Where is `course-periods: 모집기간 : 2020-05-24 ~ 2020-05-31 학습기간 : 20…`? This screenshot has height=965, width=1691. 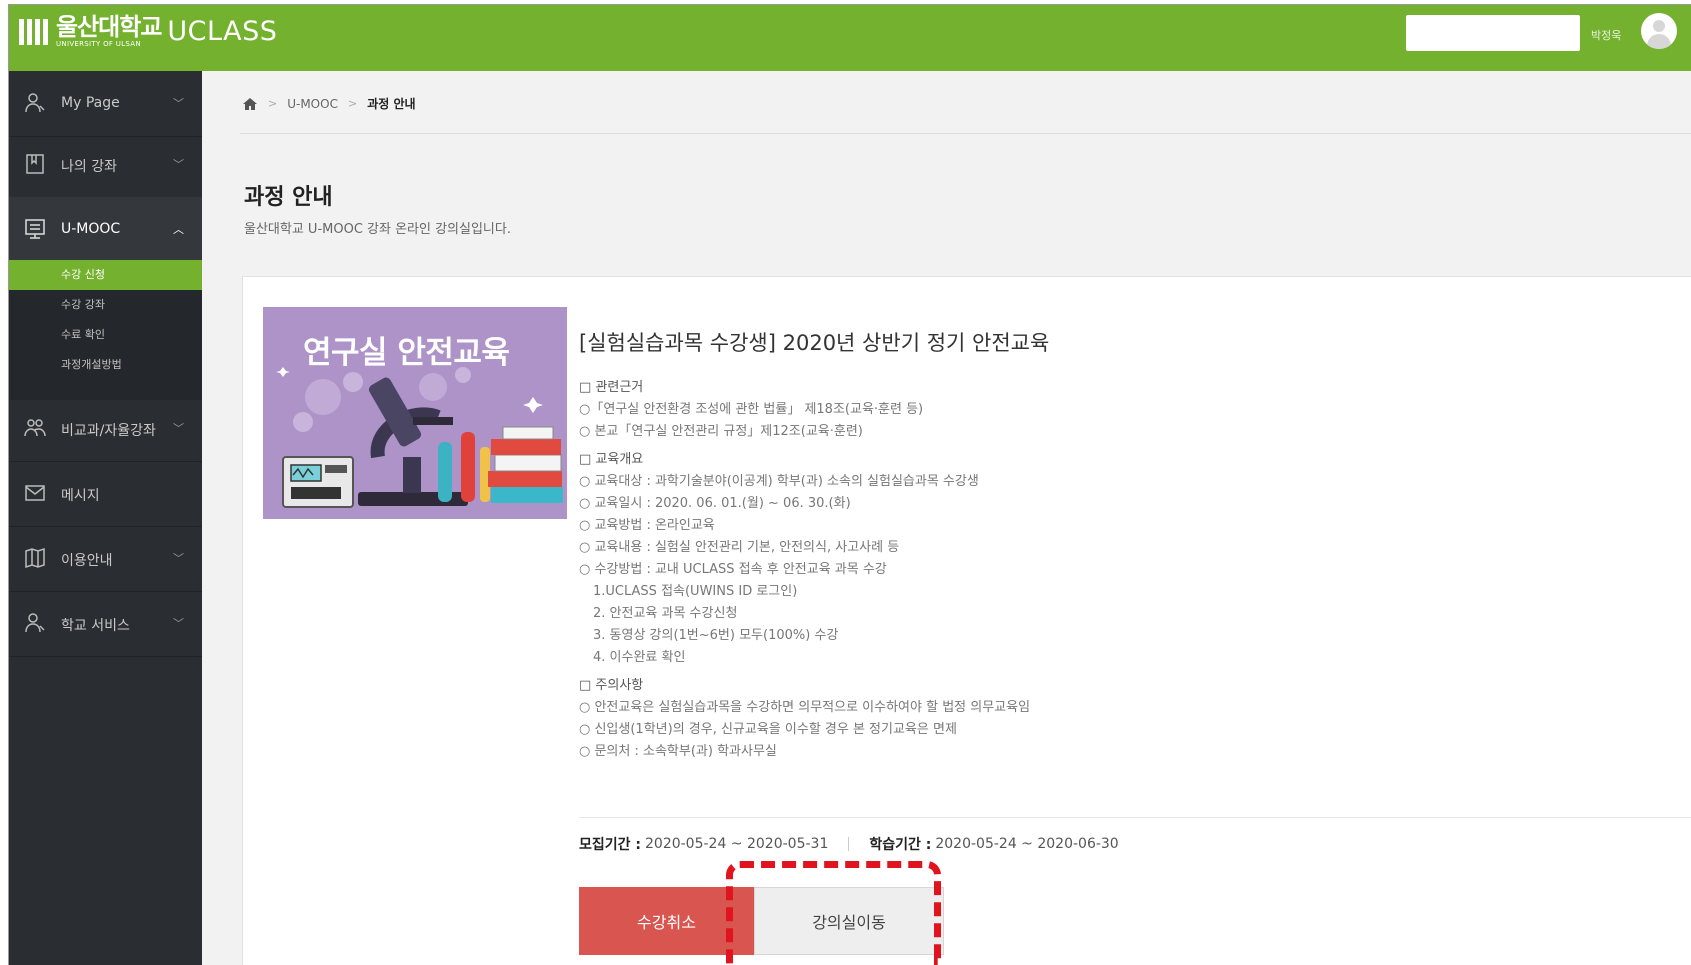
course-periods: 모집기간 : 2020-05-24 ~ 2020-05-31 학습기간 : 20… is located at coordinates (849, 844).